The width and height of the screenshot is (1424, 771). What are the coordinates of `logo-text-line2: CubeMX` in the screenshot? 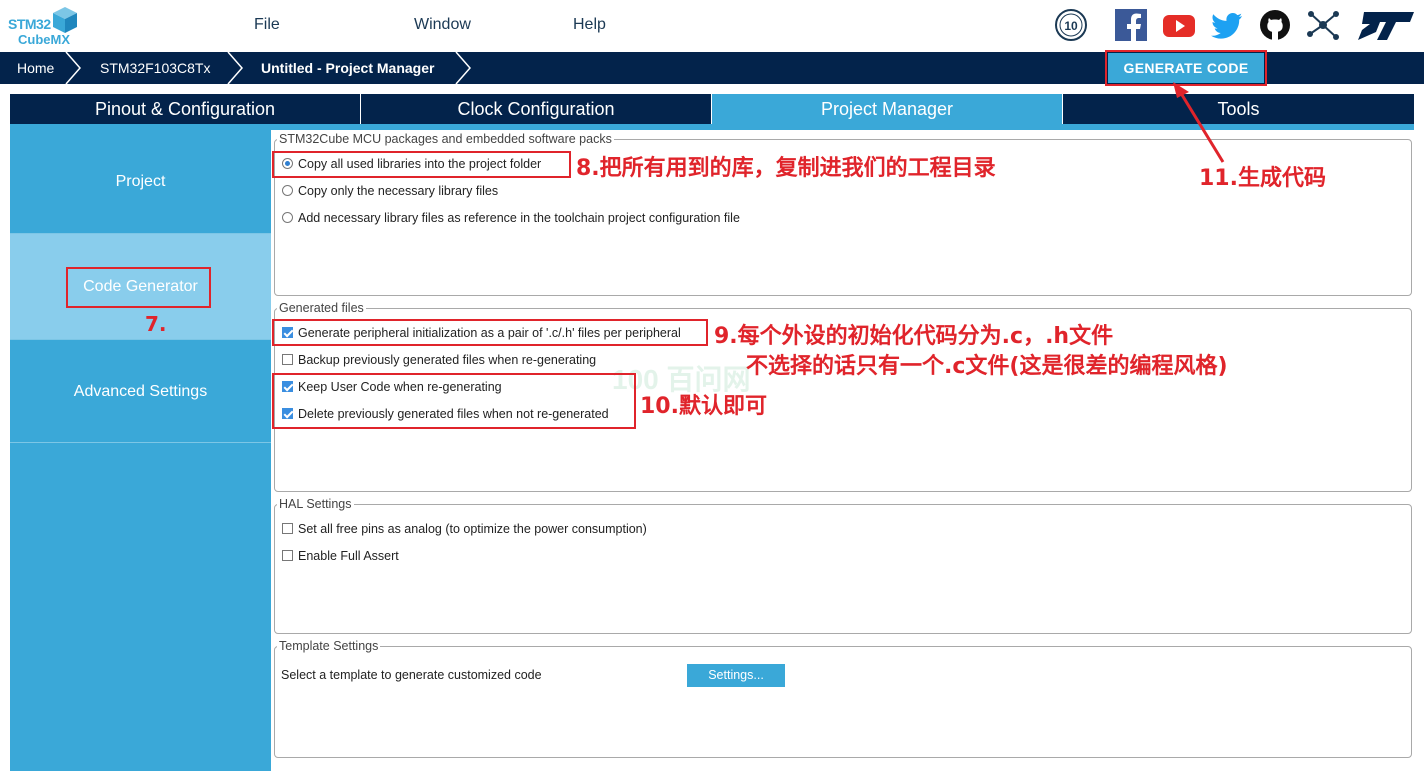 It's located at (44, 39).